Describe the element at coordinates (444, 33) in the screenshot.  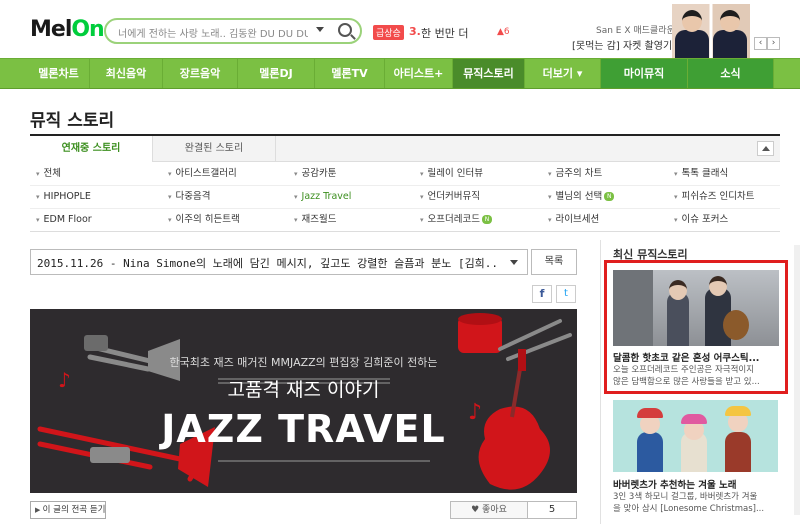
I see `rank-title: 한 번만 더` at that location.